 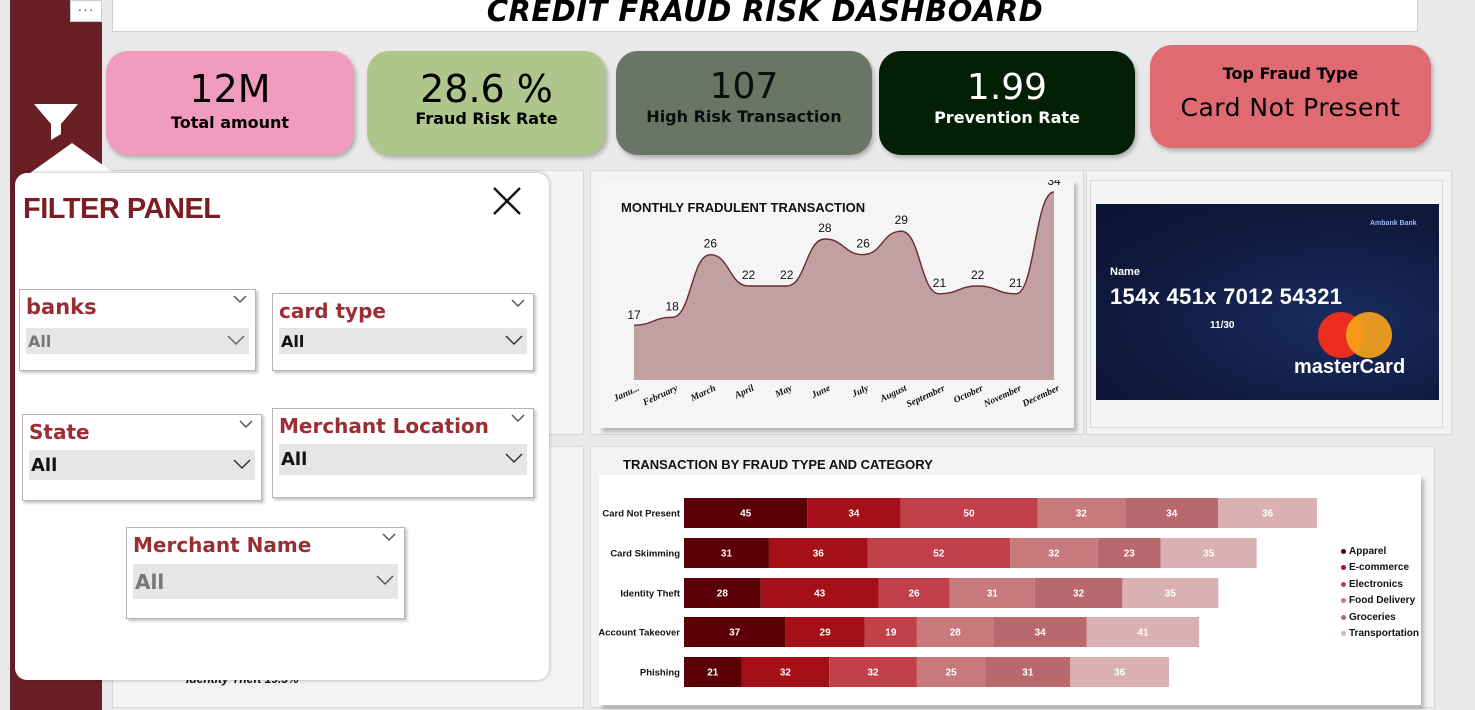 What do you see at coordinates (844, 286) in the screenshot?
I see `area-fill` at bounding box center [844, 286].